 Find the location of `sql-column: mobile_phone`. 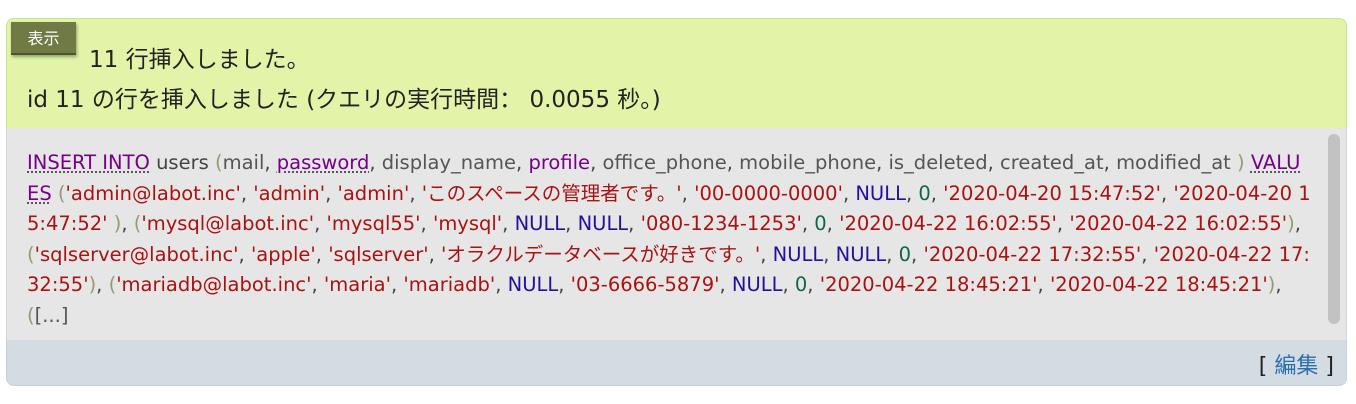

sql-column: mobile_phone is located at coordinates (808, 162).